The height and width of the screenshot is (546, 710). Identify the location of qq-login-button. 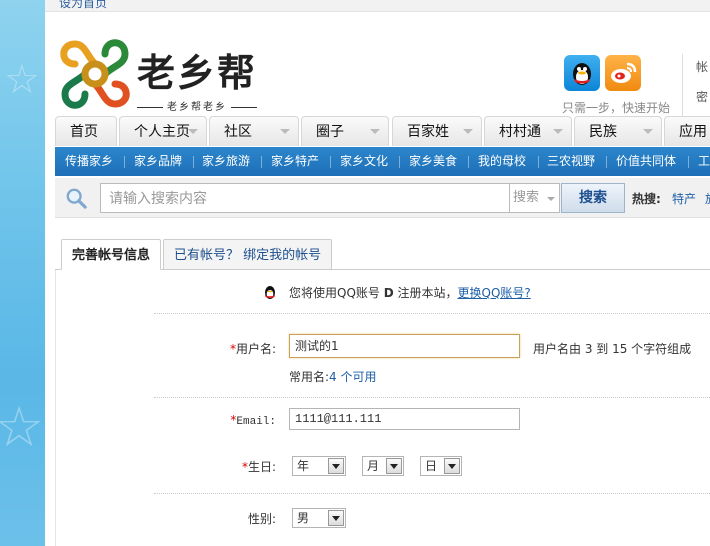
(582, 73).